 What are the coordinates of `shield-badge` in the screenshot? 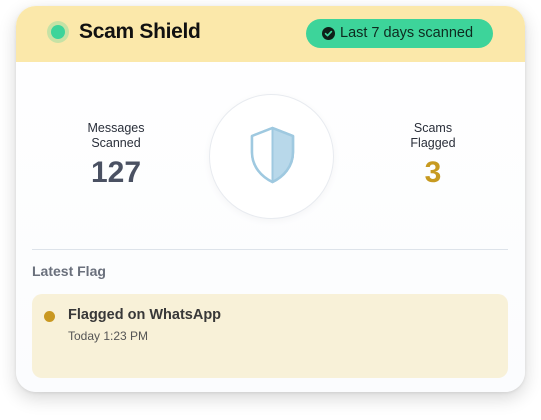 It's located at (271, 156).